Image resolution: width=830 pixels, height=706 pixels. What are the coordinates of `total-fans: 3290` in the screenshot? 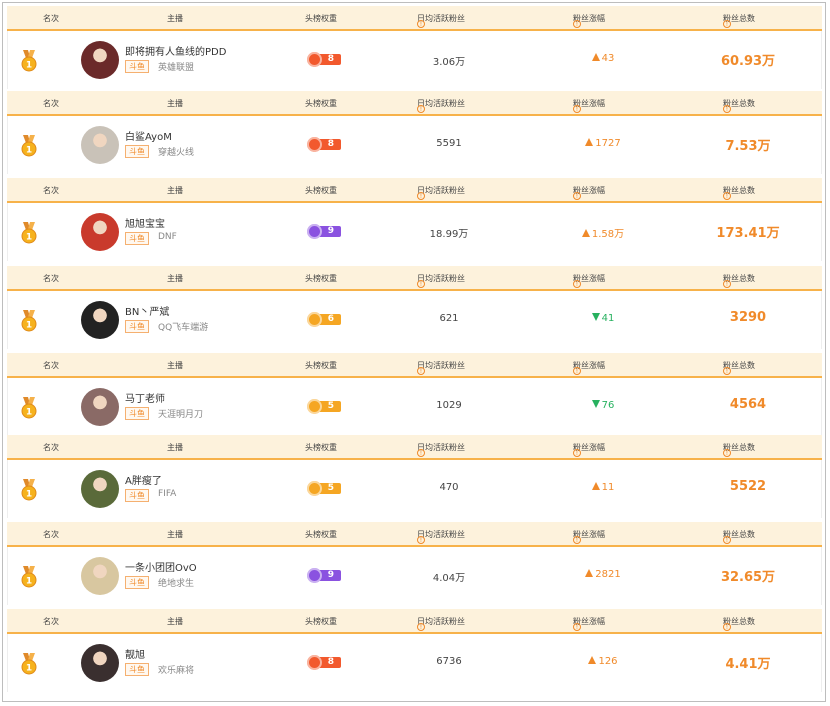 It's located at (748, 317).